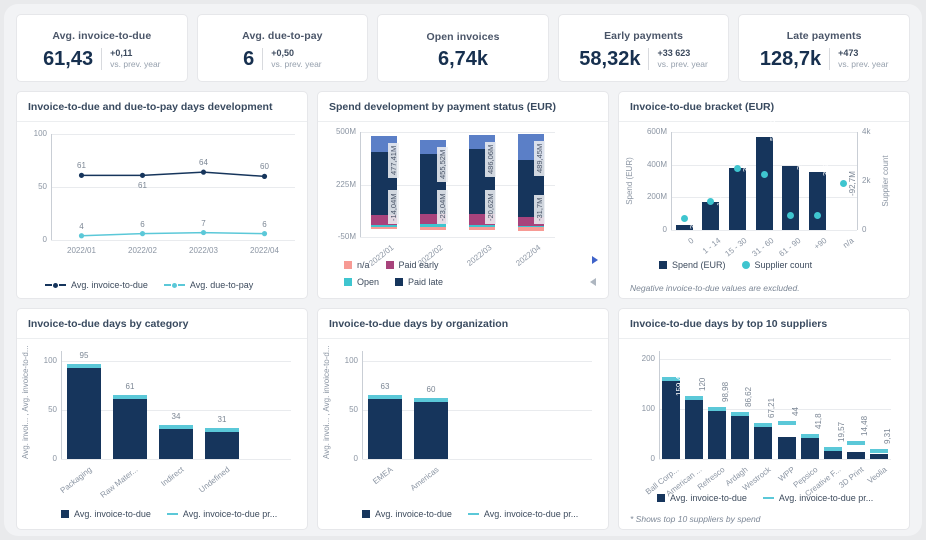 The width and height of the screenshot is (926, 540). What do you see at coordinates (595, 260) in the screenshot?
I see `legend-next-arrow-icon` at bounding box center [595, 260].